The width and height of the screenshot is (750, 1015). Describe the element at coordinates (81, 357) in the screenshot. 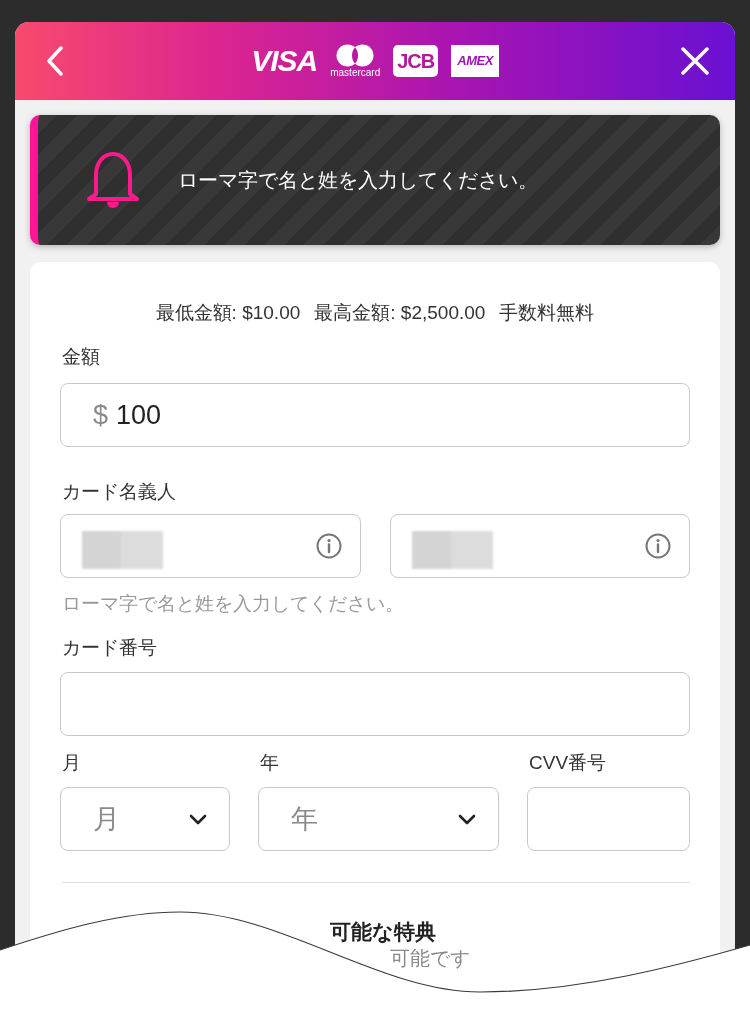

I see `field-label: 金額` at that location.